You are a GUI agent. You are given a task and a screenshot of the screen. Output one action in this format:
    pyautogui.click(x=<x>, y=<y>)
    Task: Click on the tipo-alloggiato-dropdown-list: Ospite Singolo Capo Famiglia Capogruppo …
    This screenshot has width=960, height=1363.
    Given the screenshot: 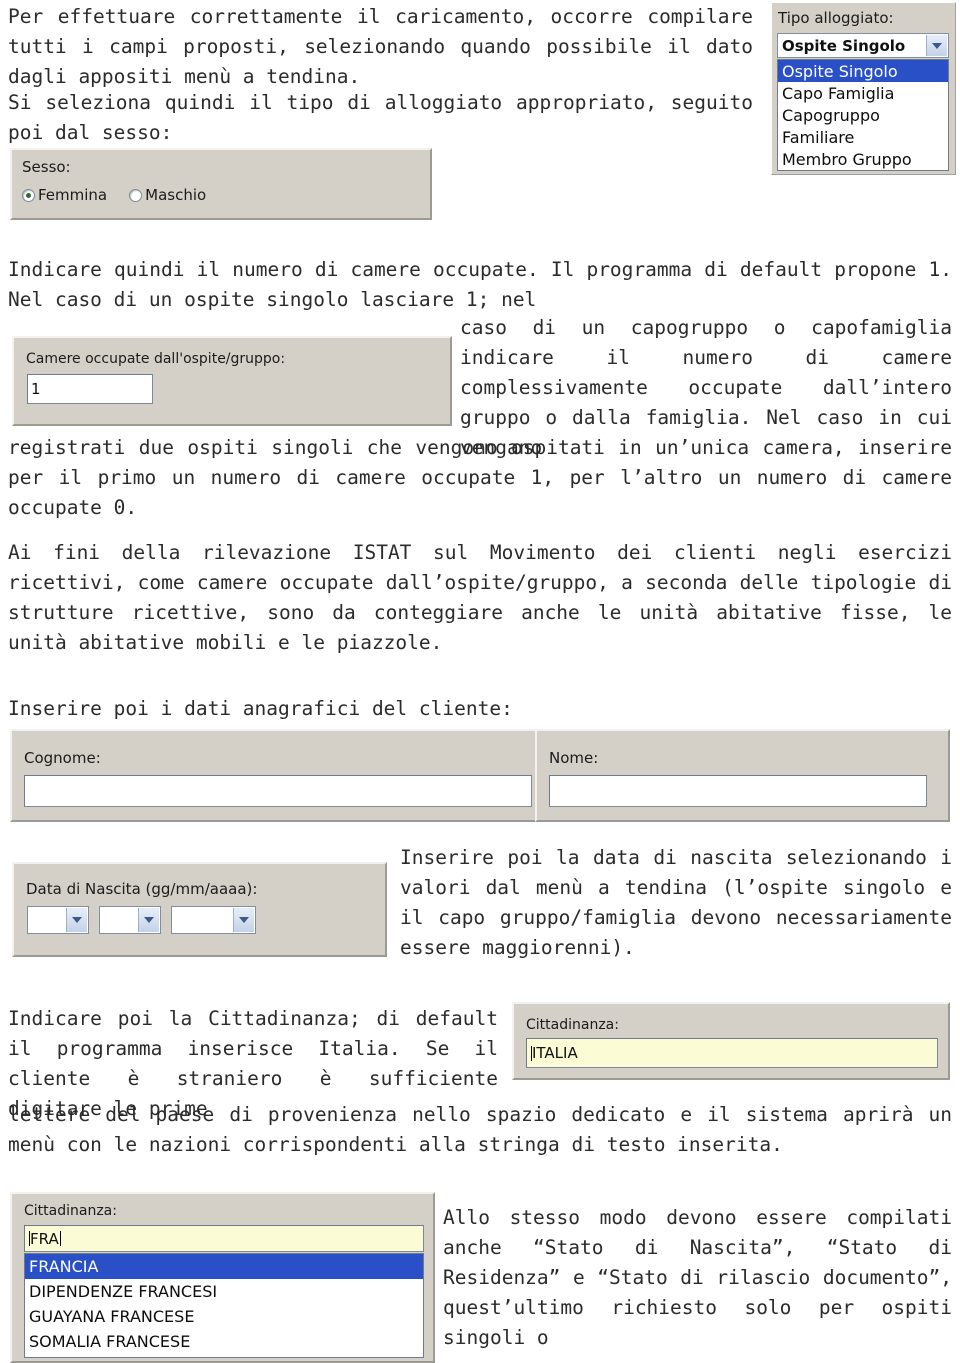 What is the action you would take?
    pyautogui.click(x=863, y=115)
    